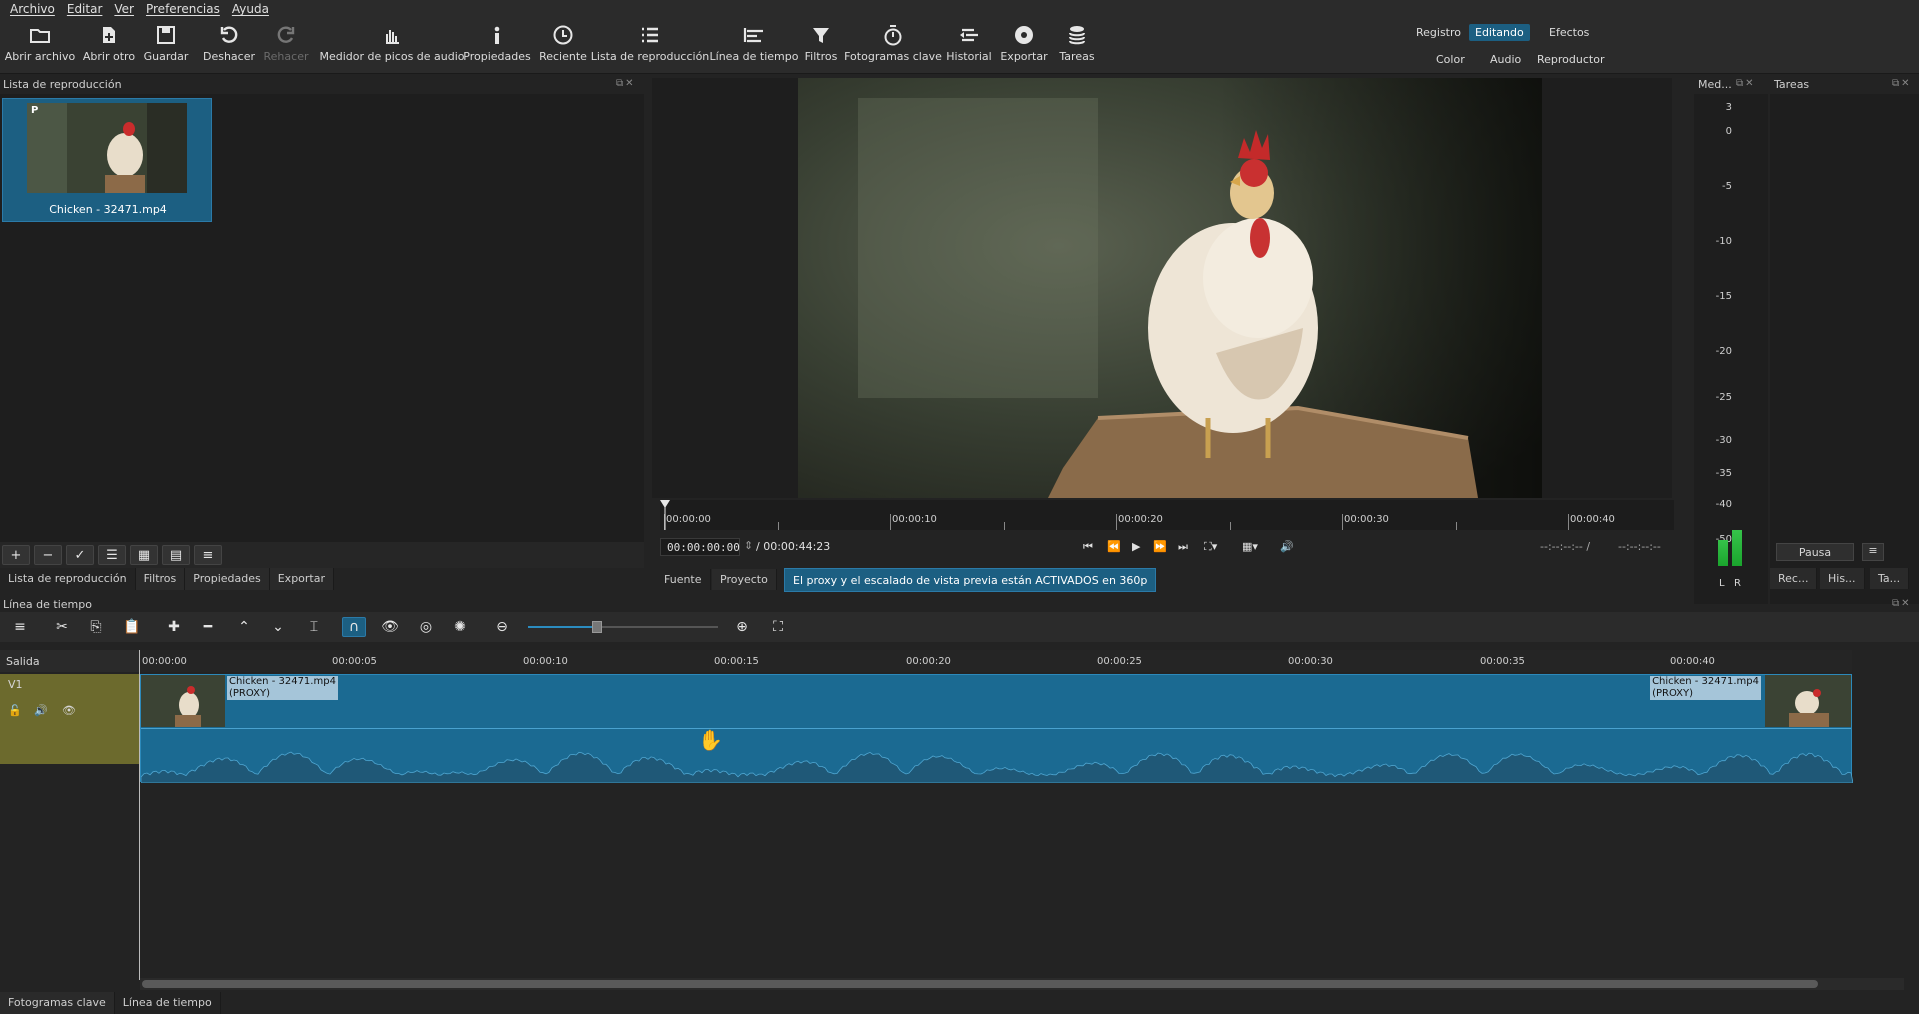 The height and width of the screenshot is (1014, 1919). What do you see at coordinates (563, 47) in the screenshot?
I see `recent-button: Reciente` at bounding box center [563, 47].